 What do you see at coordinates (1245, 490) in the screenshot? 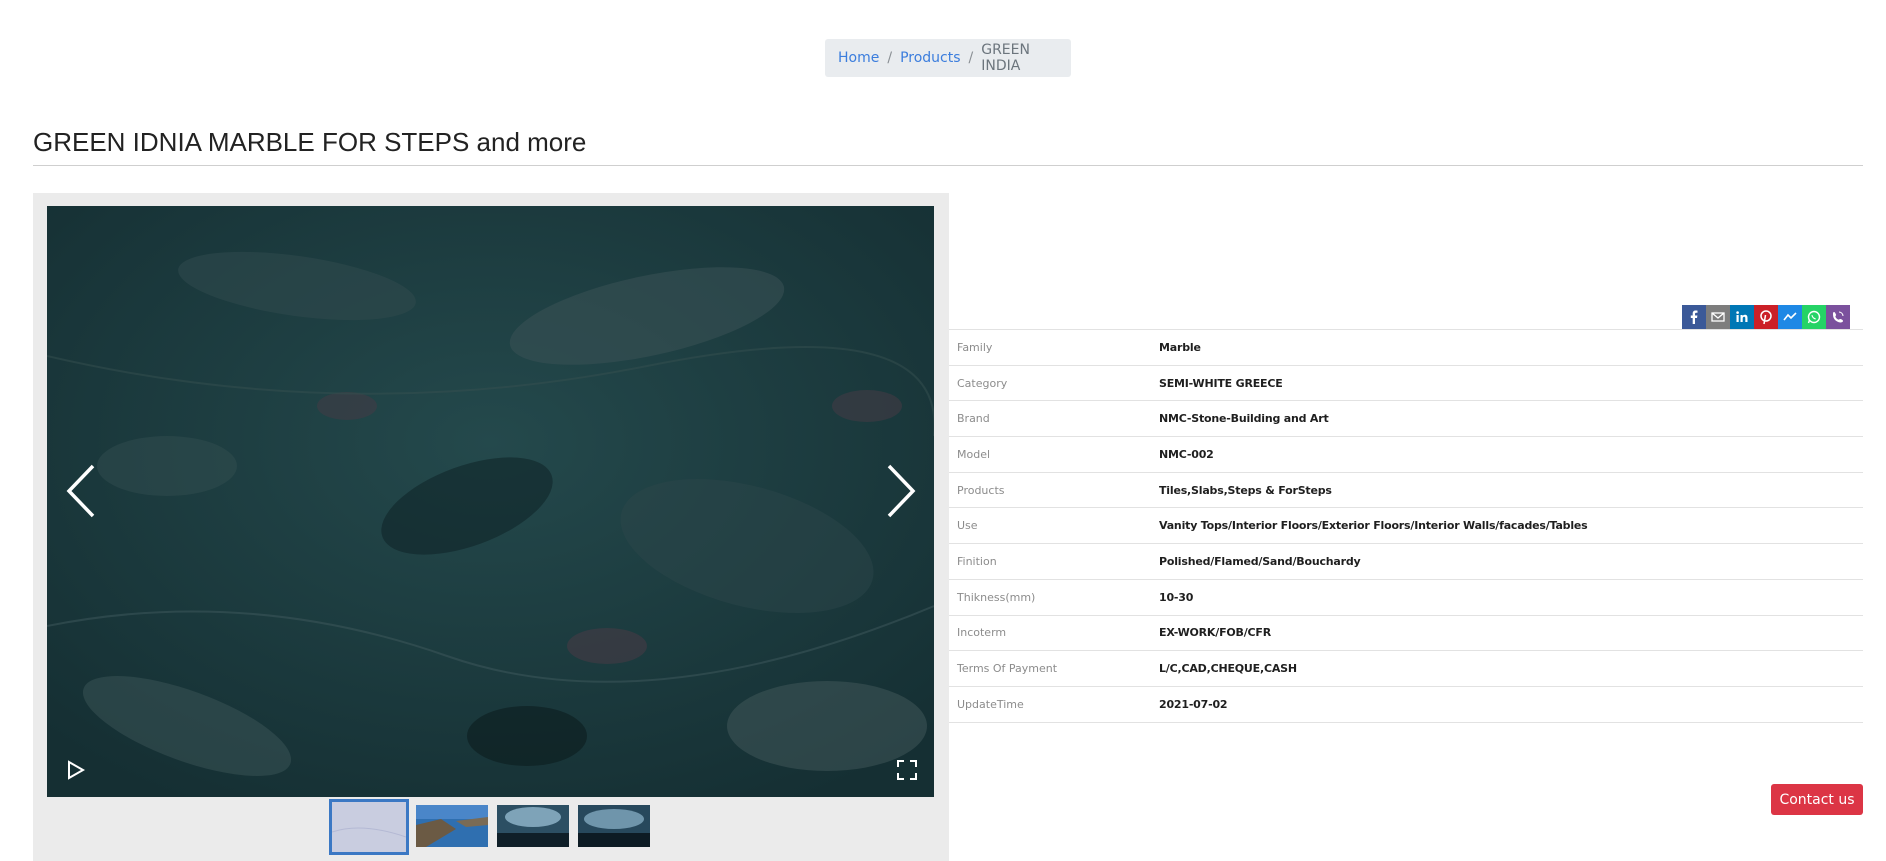
I see `spec-value: Tiles,Slabs,Steps & ForSteps` at bounding box center [1245, 490].